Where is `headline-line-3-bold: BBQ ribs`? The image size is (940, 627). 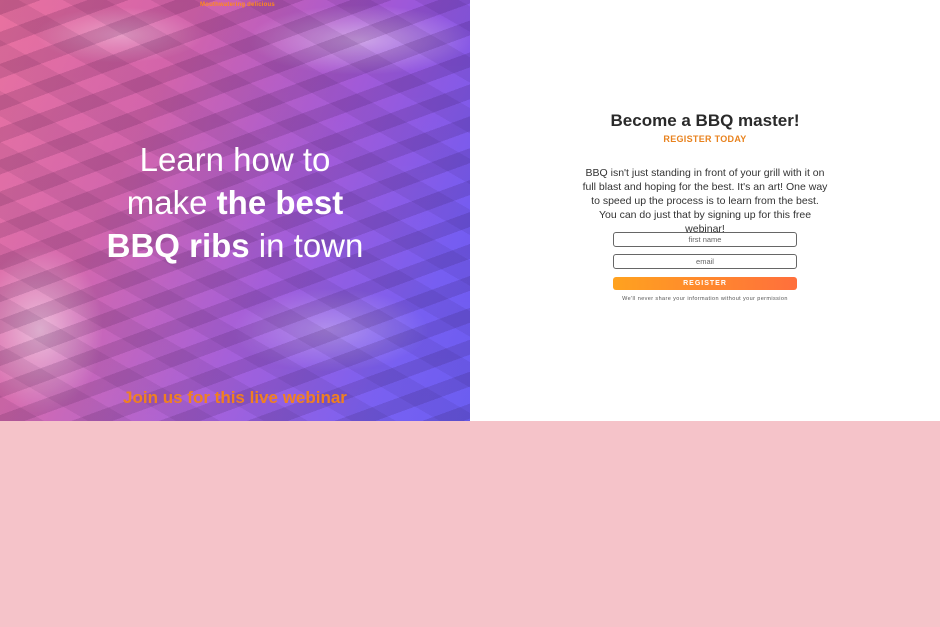
headline-line-3-bold: BBQ ribs is located at coordinates (178, 245).